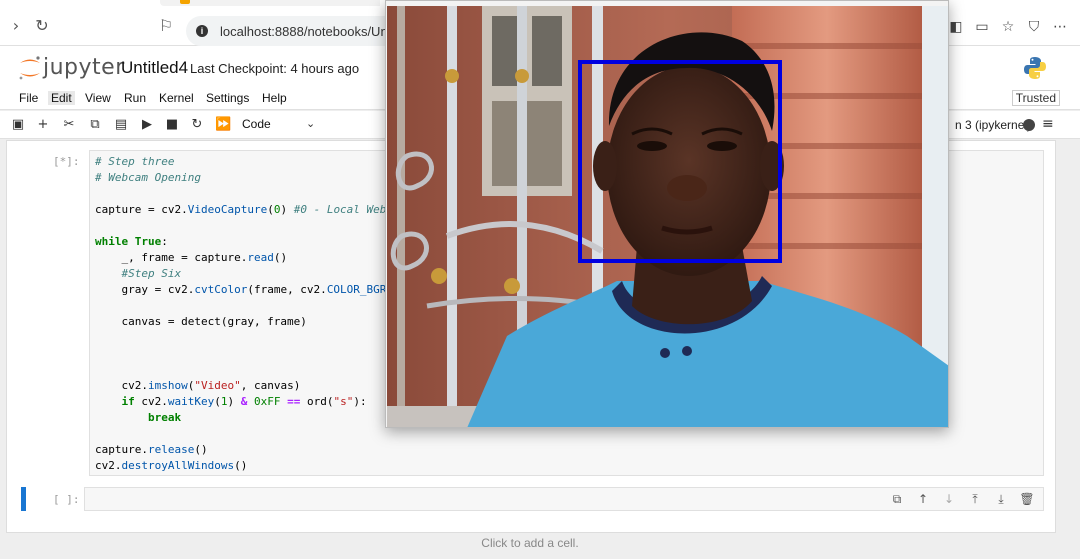  I want to click on run-icon: ▶, so click(147, 125).